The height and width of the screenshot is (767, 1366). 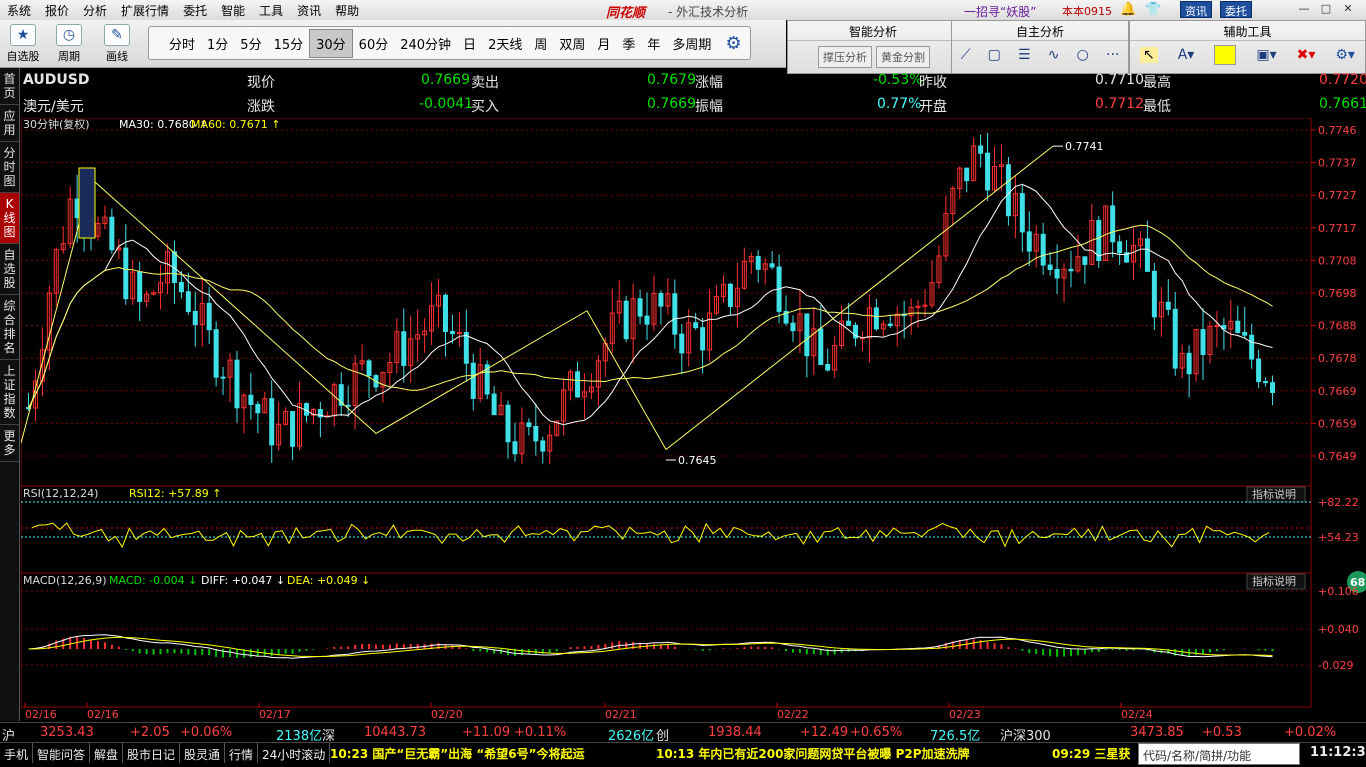 I want to click on label-high: 最高, so click(x=1157, y=83).